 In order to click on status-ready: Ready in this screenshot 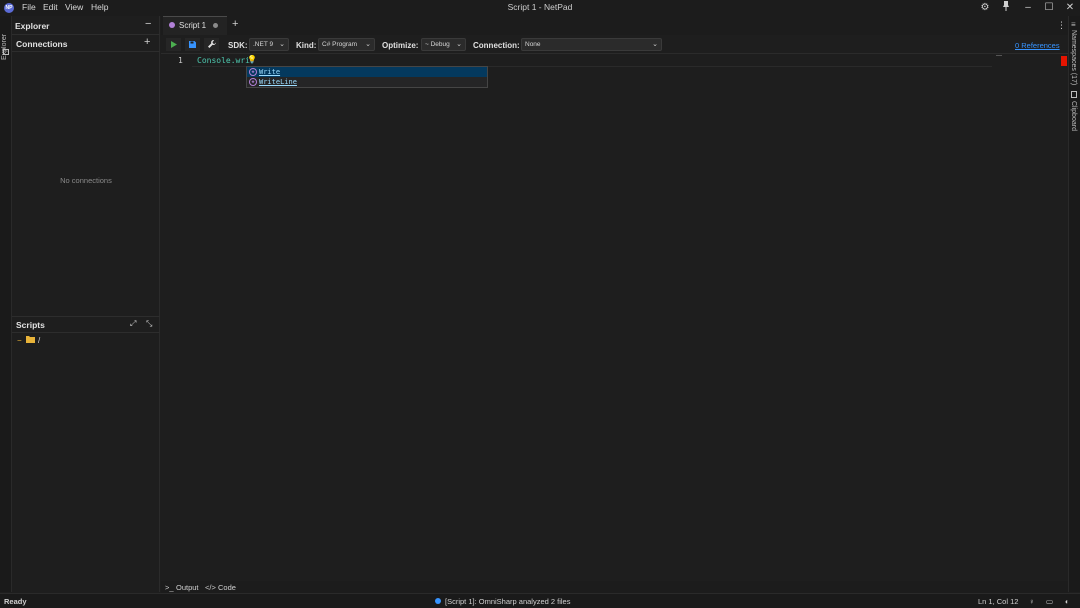, I will do `click(15, 601)`.